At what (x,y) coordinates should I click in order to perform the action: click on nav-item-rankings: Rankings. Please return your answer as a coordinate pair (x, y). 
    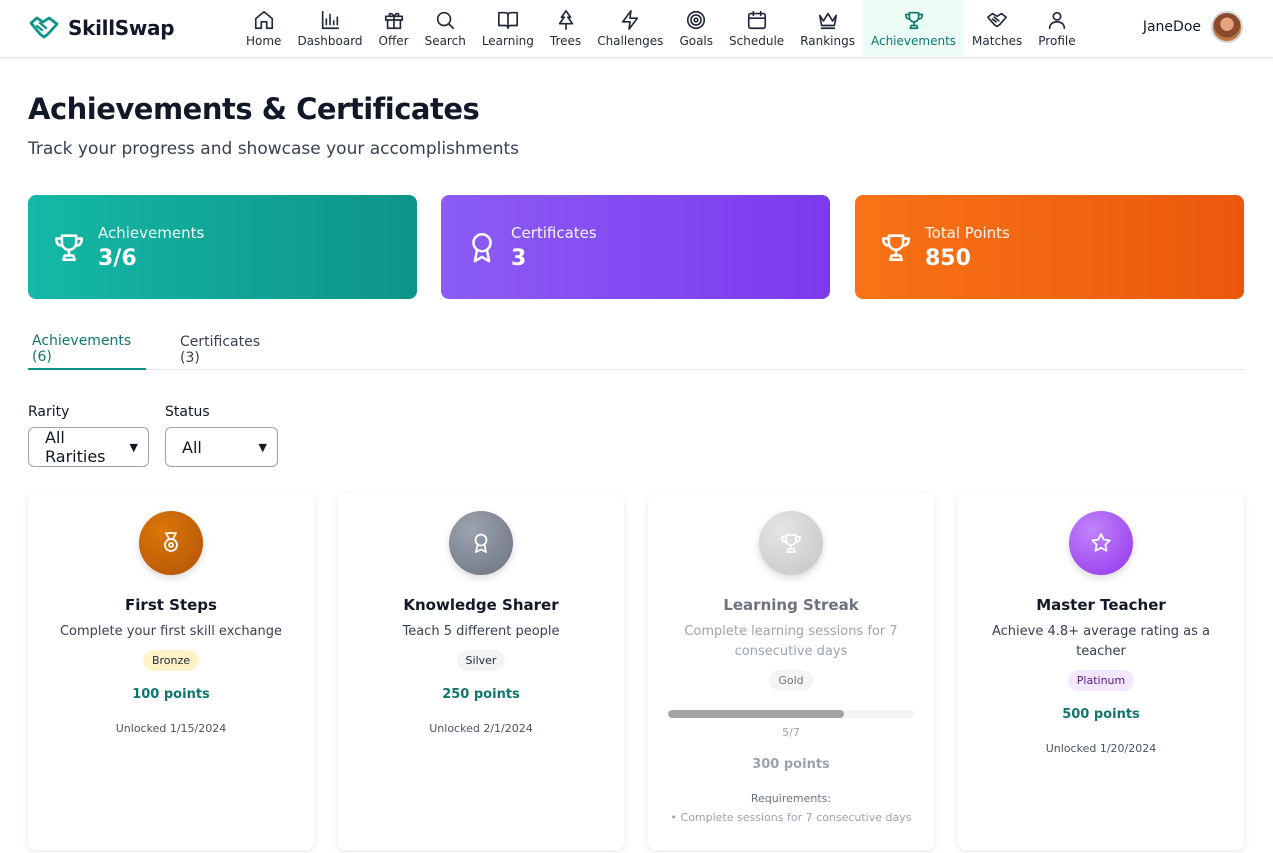
    Looking at the image, I should click on (827, 28).